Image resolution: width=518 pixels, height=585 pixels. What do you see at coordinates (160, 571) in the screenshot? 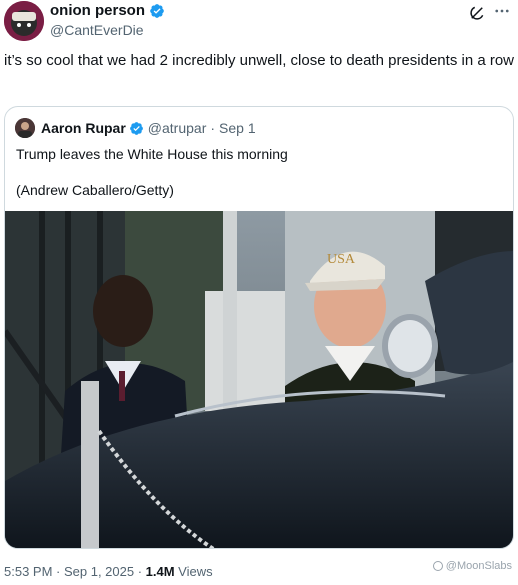
I see `views-count: 1.4M` at bounding box center [160, 571].